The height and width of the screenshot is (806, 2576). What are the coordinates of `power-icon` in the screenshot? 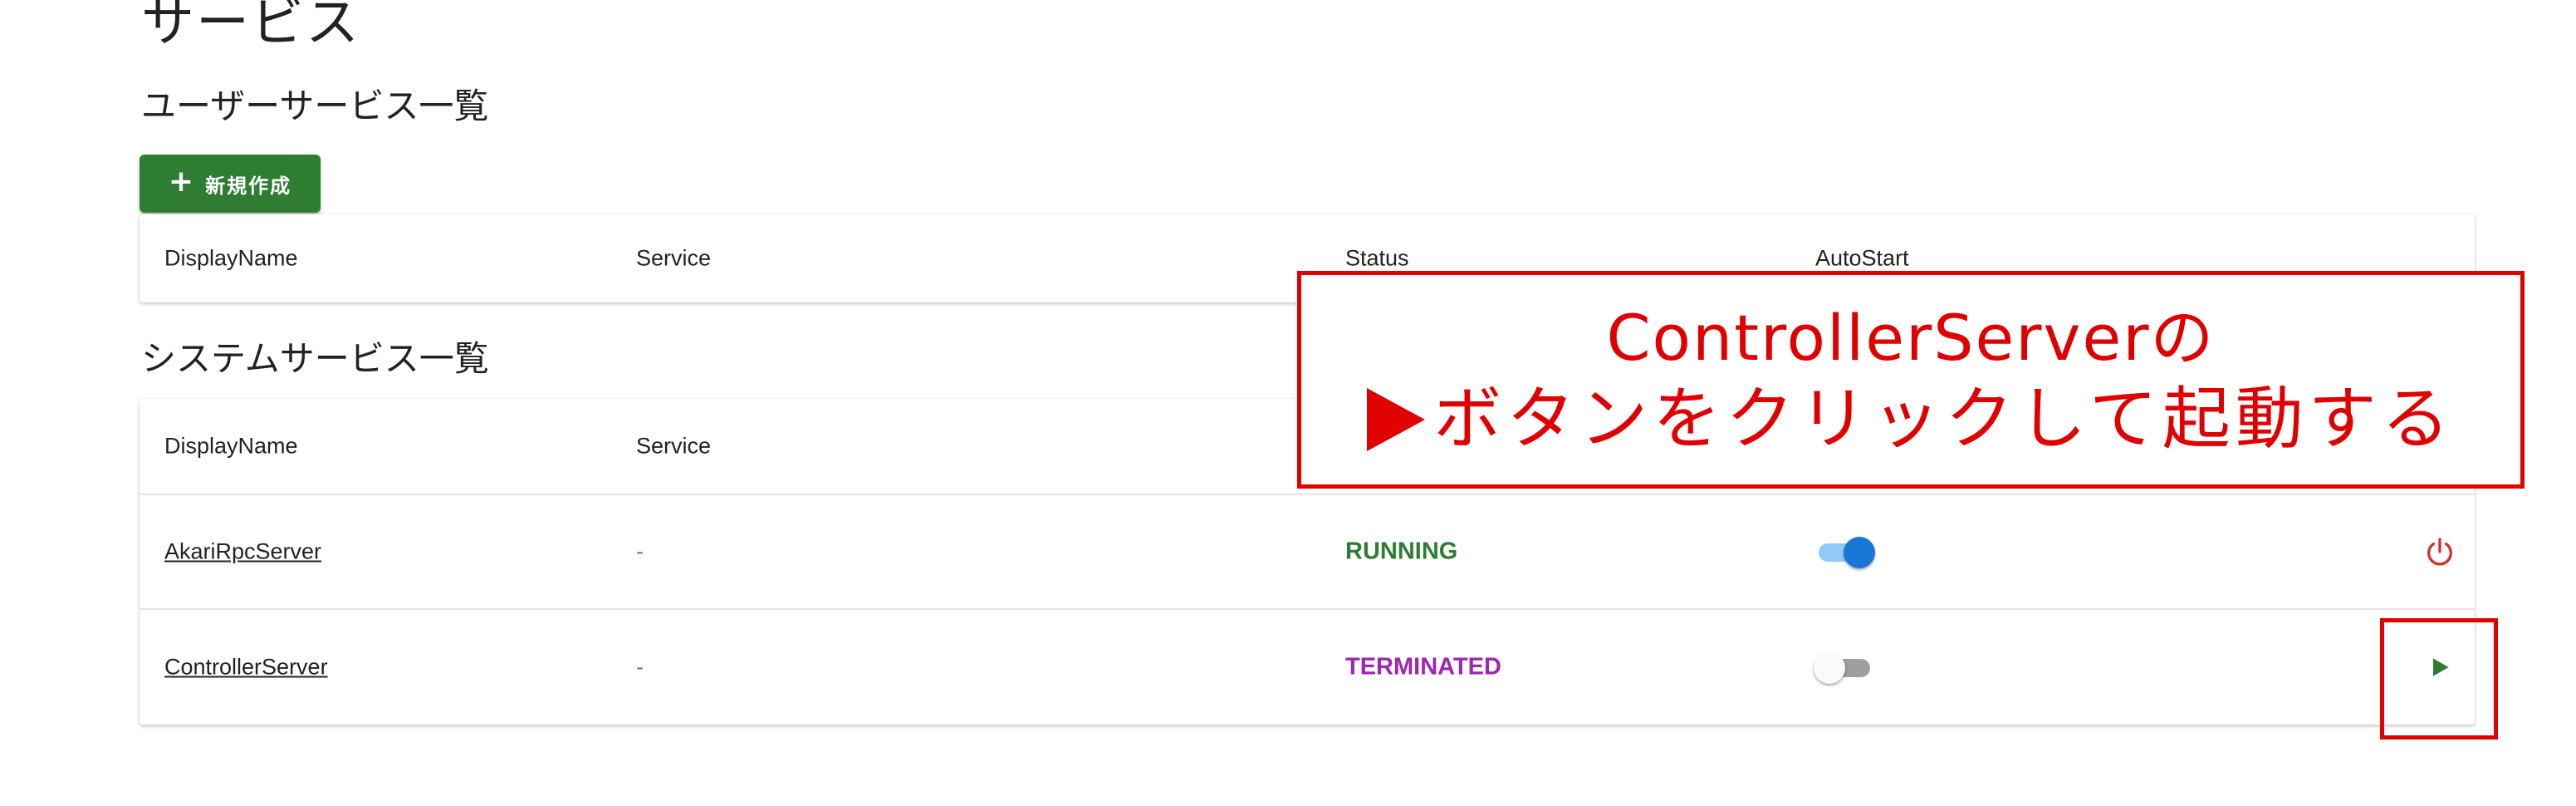 It's located at (2439, 552).